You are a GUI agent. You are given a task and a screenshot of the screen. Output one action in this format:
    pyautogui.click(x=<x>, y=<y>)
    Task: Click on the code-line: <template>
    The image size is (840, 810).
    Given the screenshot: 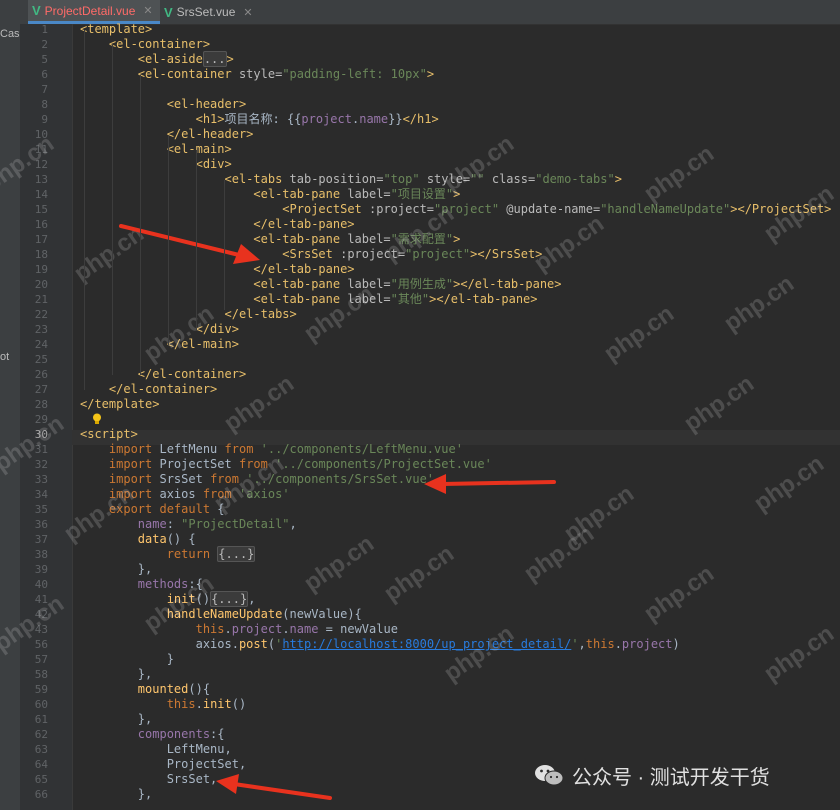 What is the action you would take?
    pyautogui.click(x=116, y=29)
    